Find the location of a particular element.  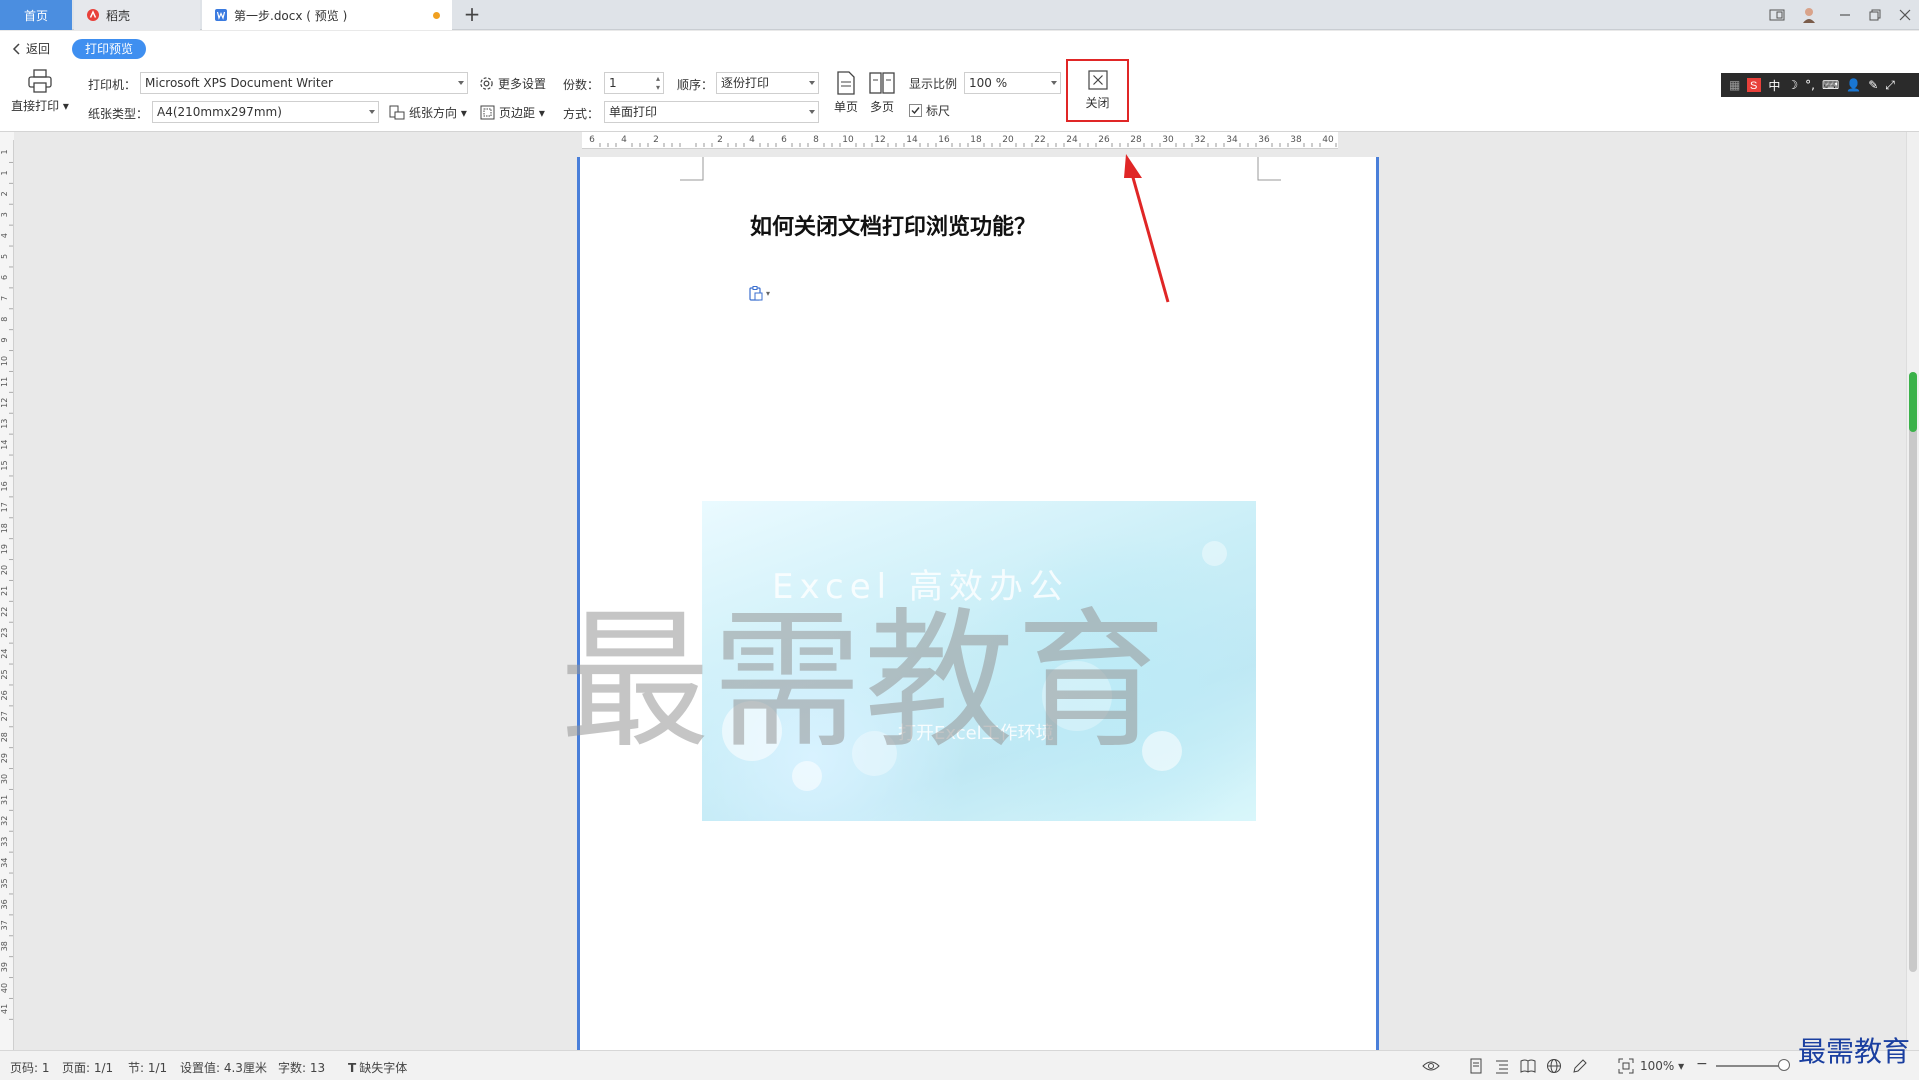

gear-icon is located at coordinates (486, 83).